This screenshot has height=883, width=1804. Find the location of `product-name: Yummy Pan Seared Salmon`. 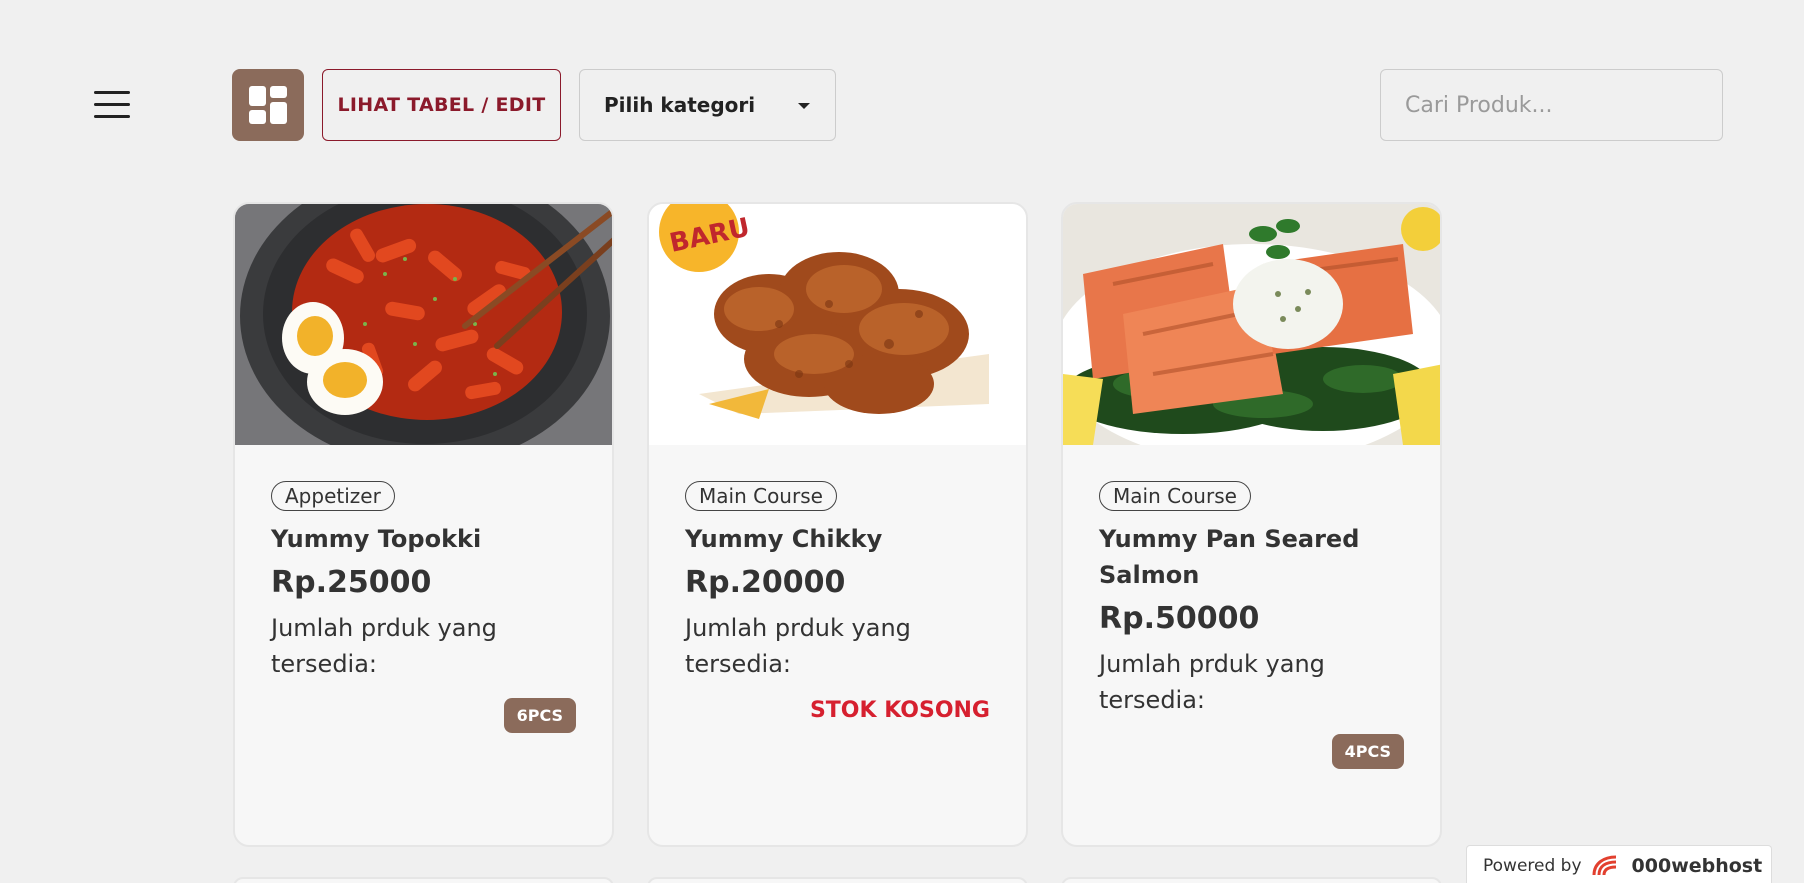

product-name: Yummy Pan Seared Salmon is located at coordinates (1229, 557).